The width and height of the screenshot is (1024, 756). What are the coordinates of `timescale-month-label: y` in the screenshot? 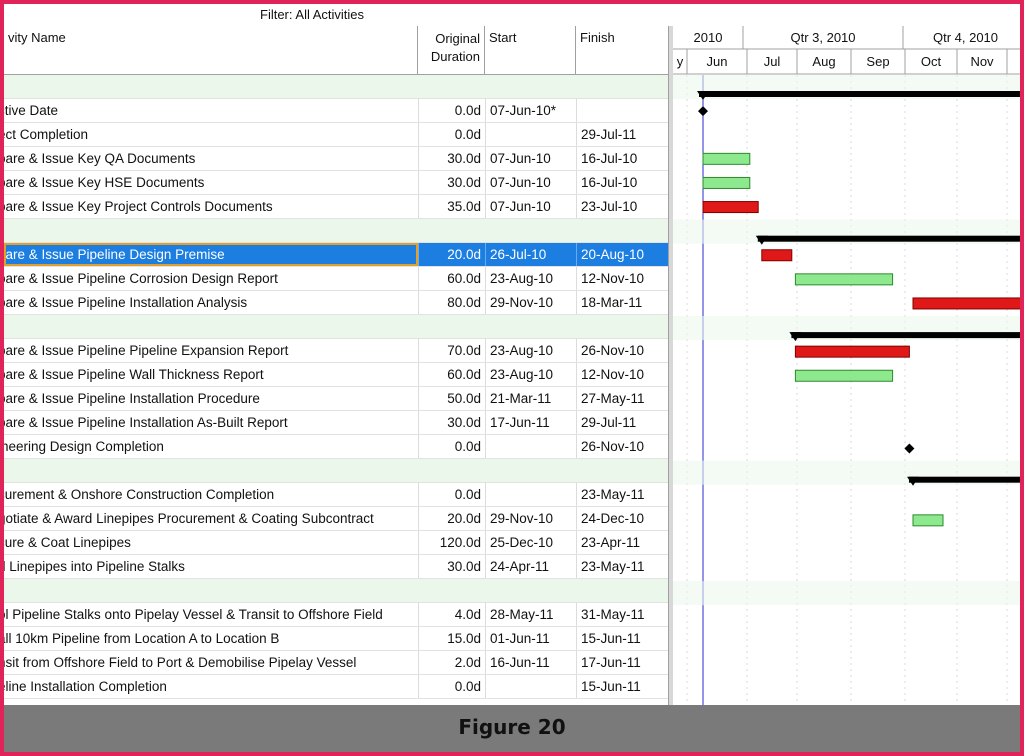 It's located at (680, 61).